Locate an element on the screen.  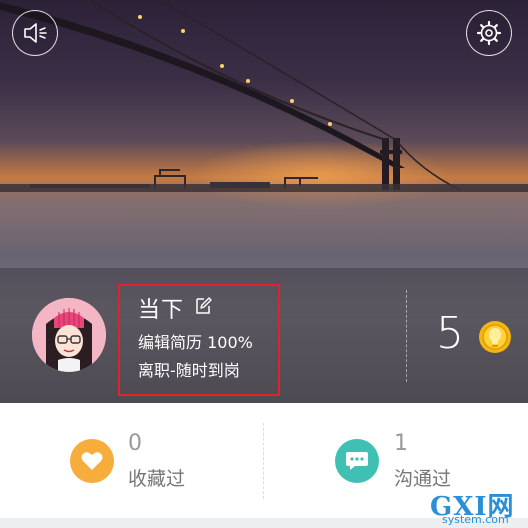
watermark-domain: system.com is located at coordinates (475, 519).